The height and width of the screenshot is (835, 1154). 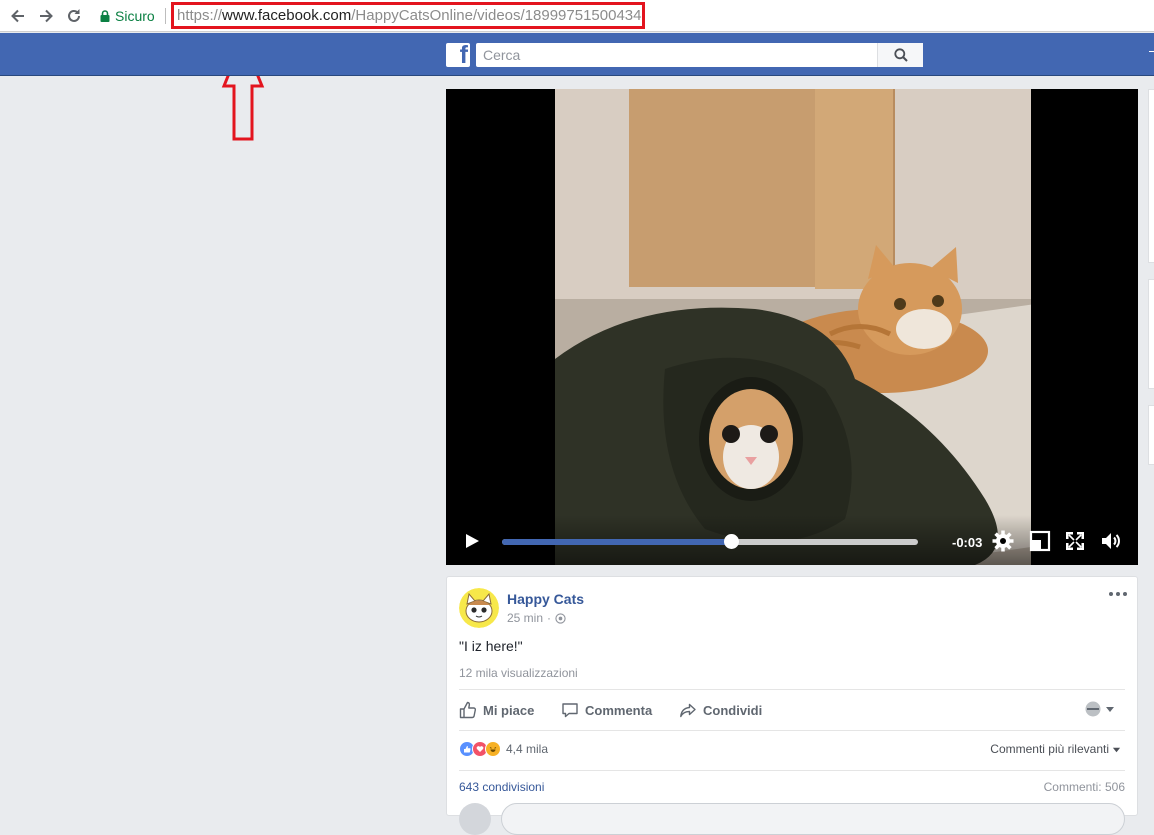 What do you see at coordinates (287, 15) in the screenshot?
I see `url-host: www.facebook.com` at bounding box center [287, 15].